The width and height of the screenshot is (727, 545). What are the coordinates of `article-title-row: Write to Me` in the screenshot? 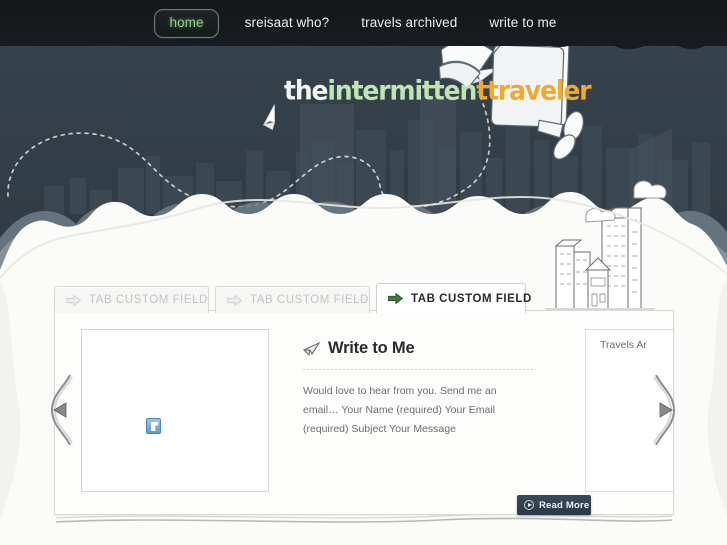 It's located at (419, 348).